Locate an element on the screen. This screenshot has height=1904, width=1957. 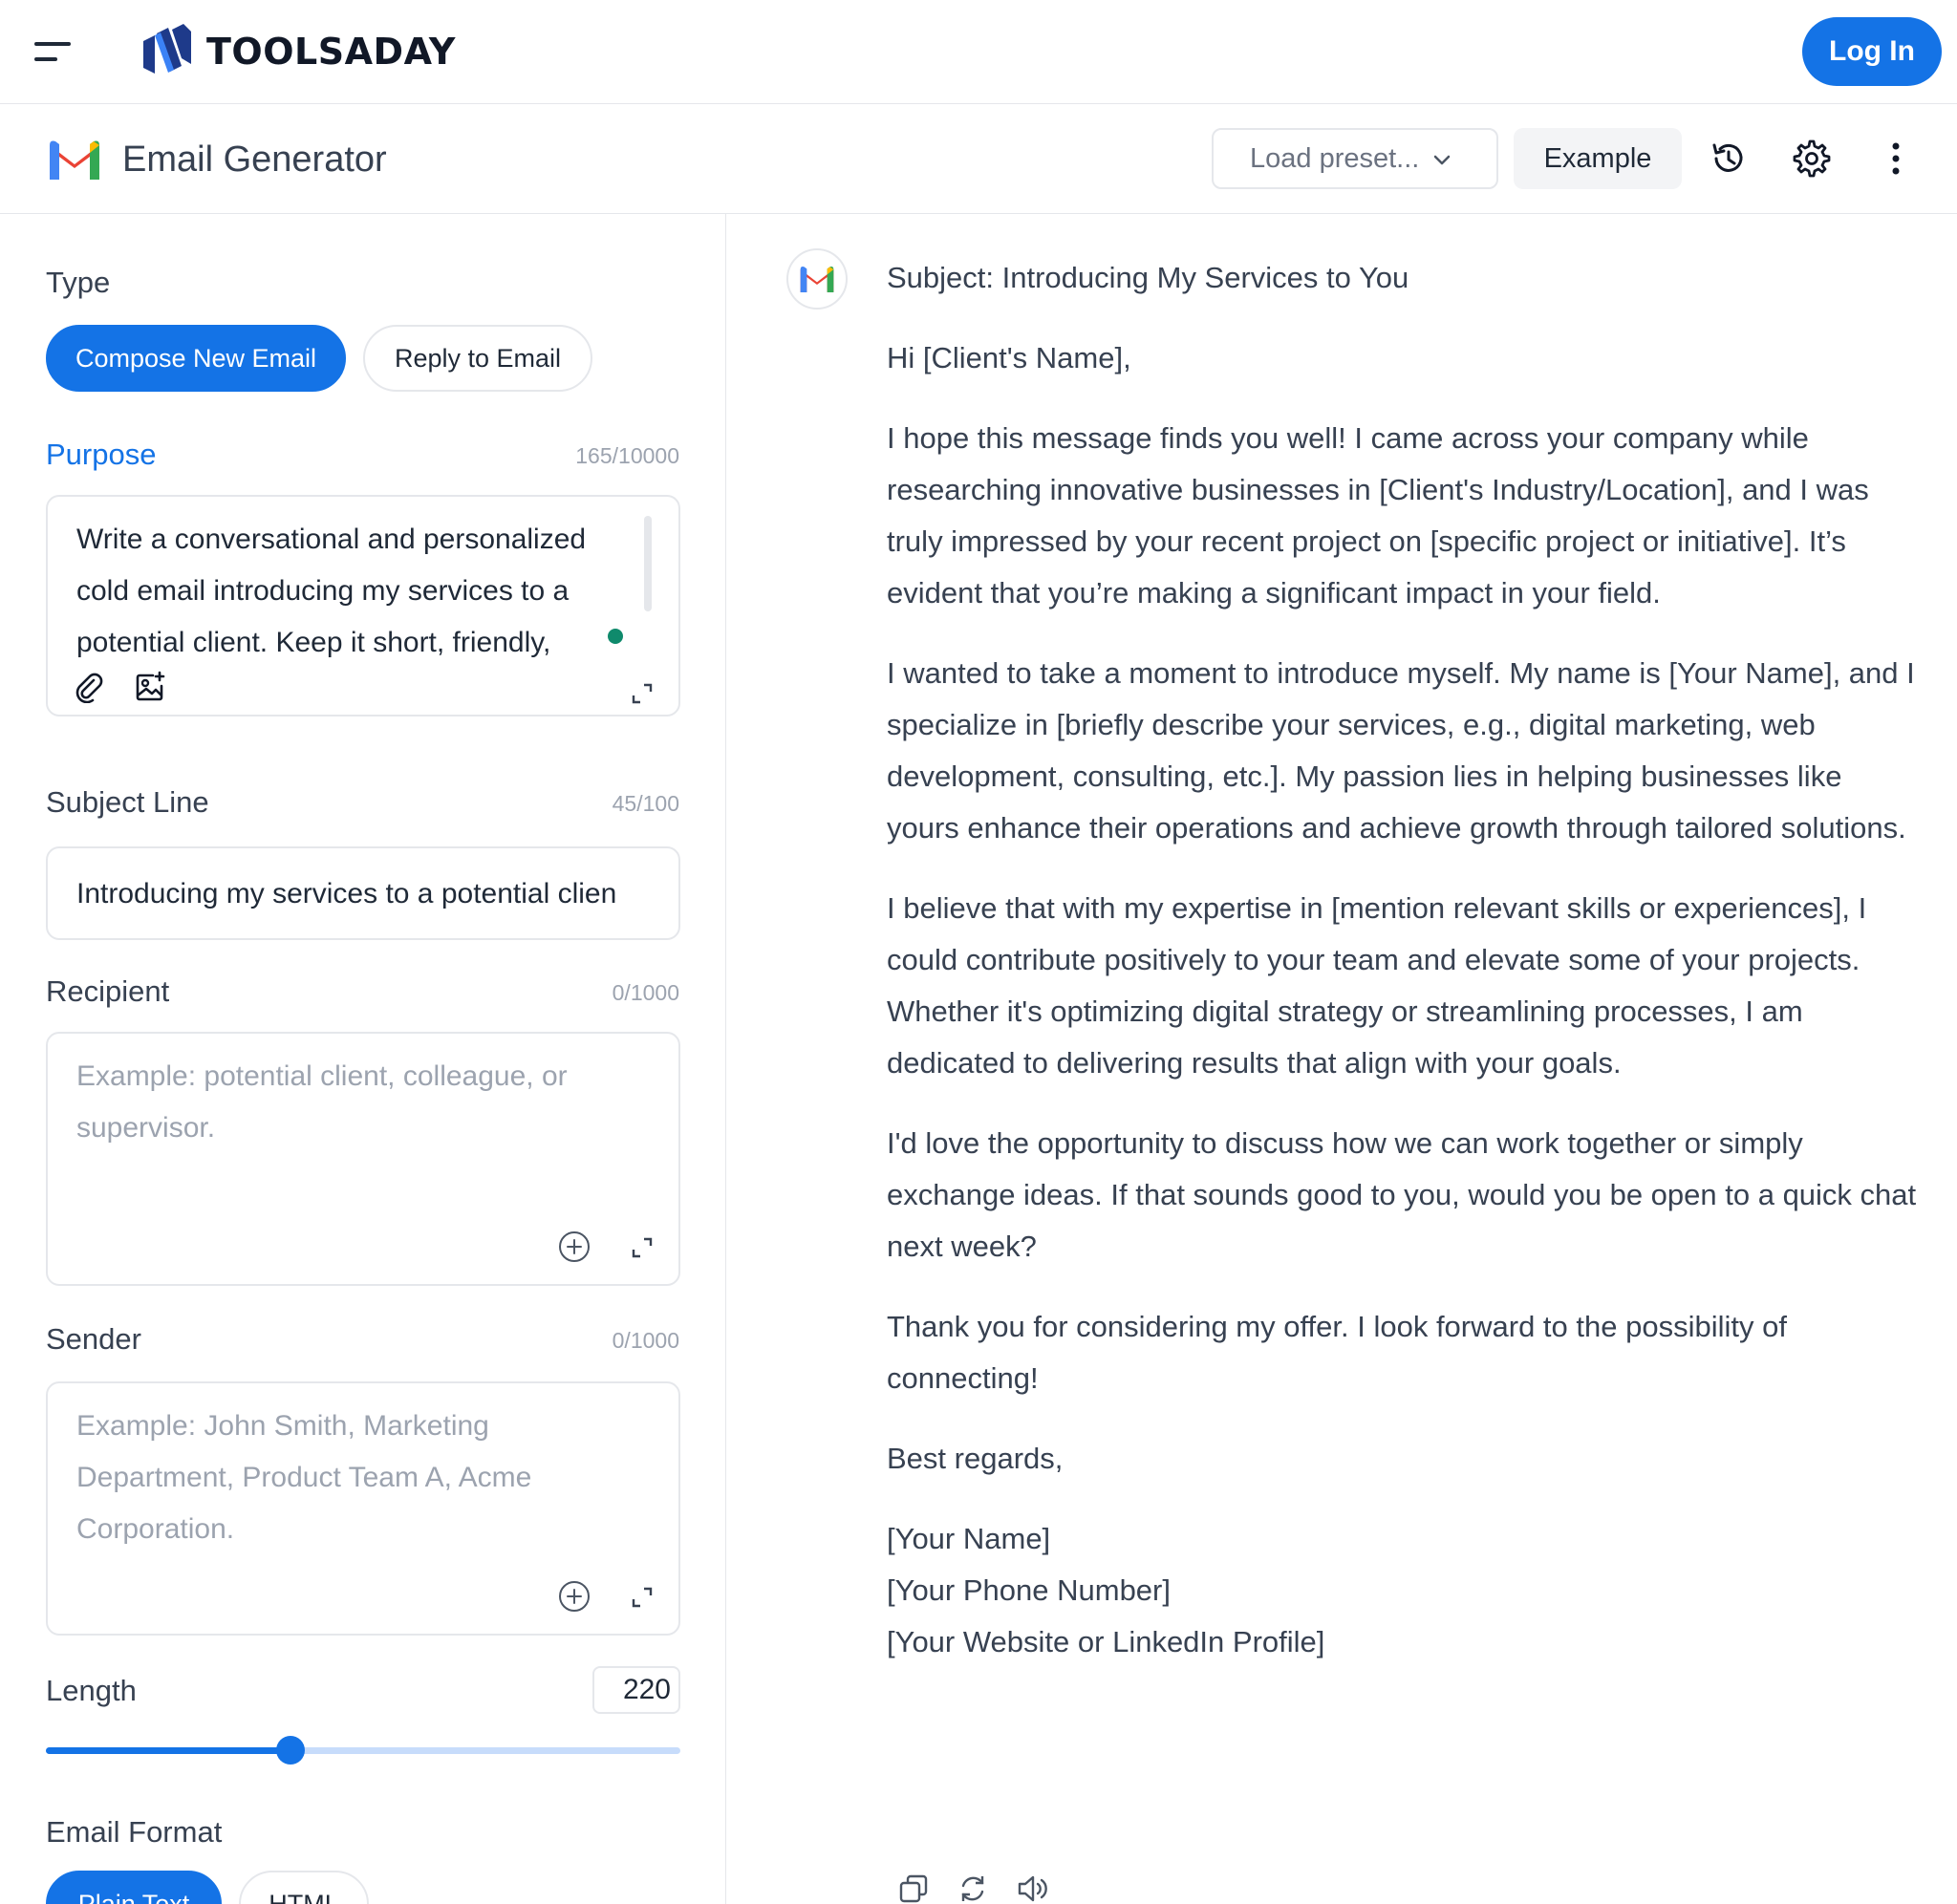
email-greeting: Hi [Client's Name], is located at coordinates (1009, 358).